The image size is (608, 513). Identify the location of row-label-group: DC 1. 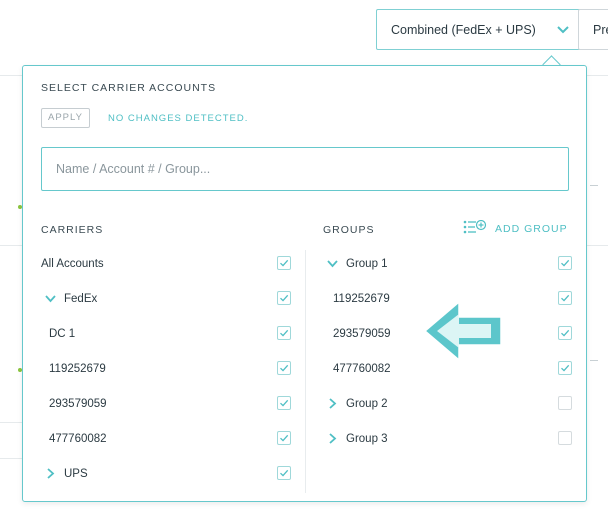
(62, 334).